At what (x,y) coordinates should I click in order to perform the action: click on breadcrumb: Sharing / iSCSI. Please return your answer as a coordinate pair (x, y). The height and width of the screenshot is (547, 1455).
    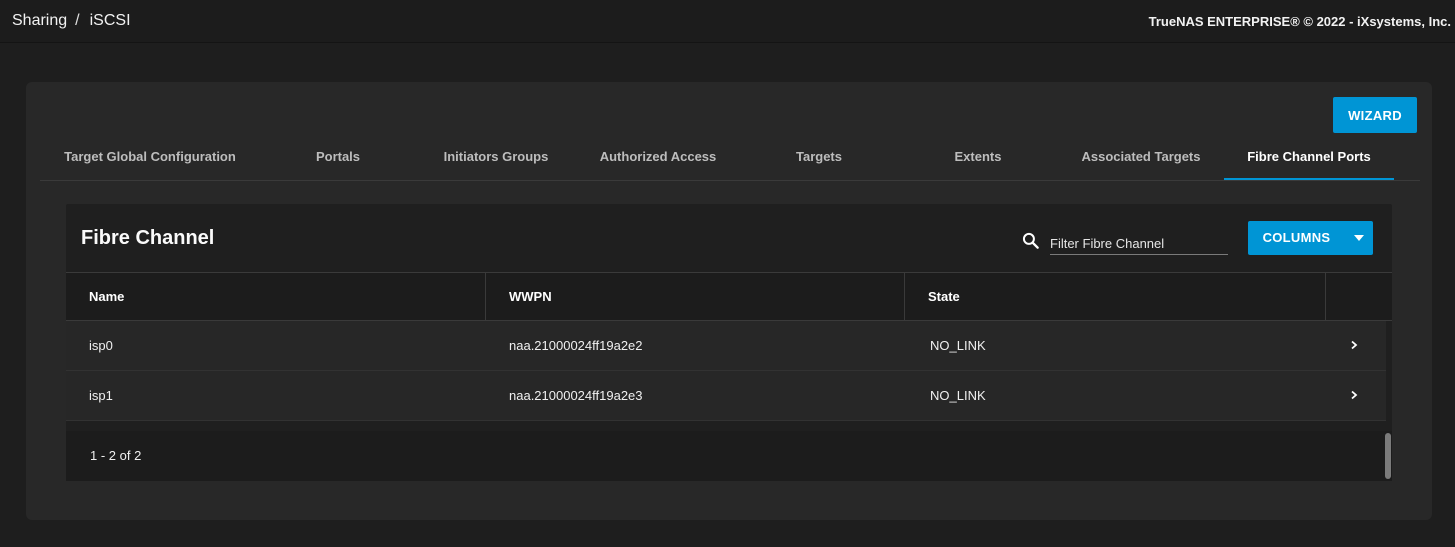
    Looking at the image, I should click on (71, 21).